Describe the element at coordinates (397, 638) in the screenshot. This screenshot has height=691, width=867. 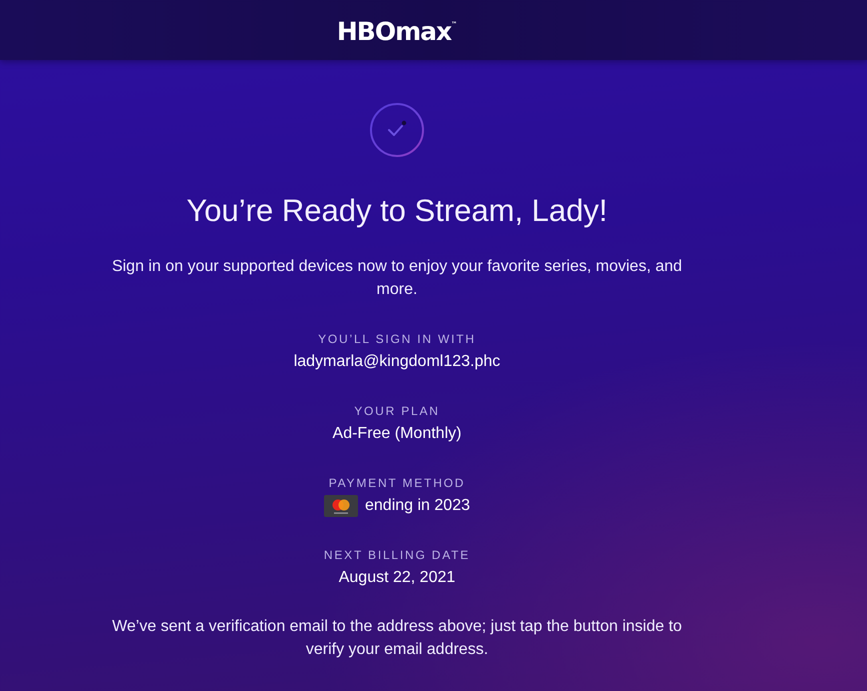
I see `verification-note: We’ve sent a verification email to the address above; just tap the button inside to verify your email address.` at that location.